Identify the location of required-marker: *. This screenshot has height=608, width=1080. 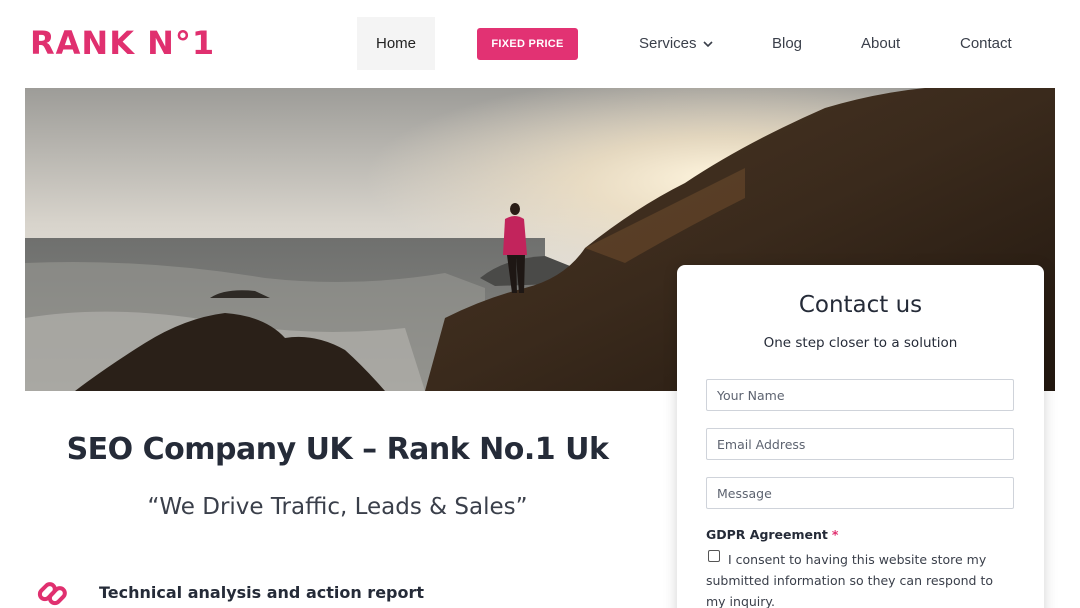
(835, 534).